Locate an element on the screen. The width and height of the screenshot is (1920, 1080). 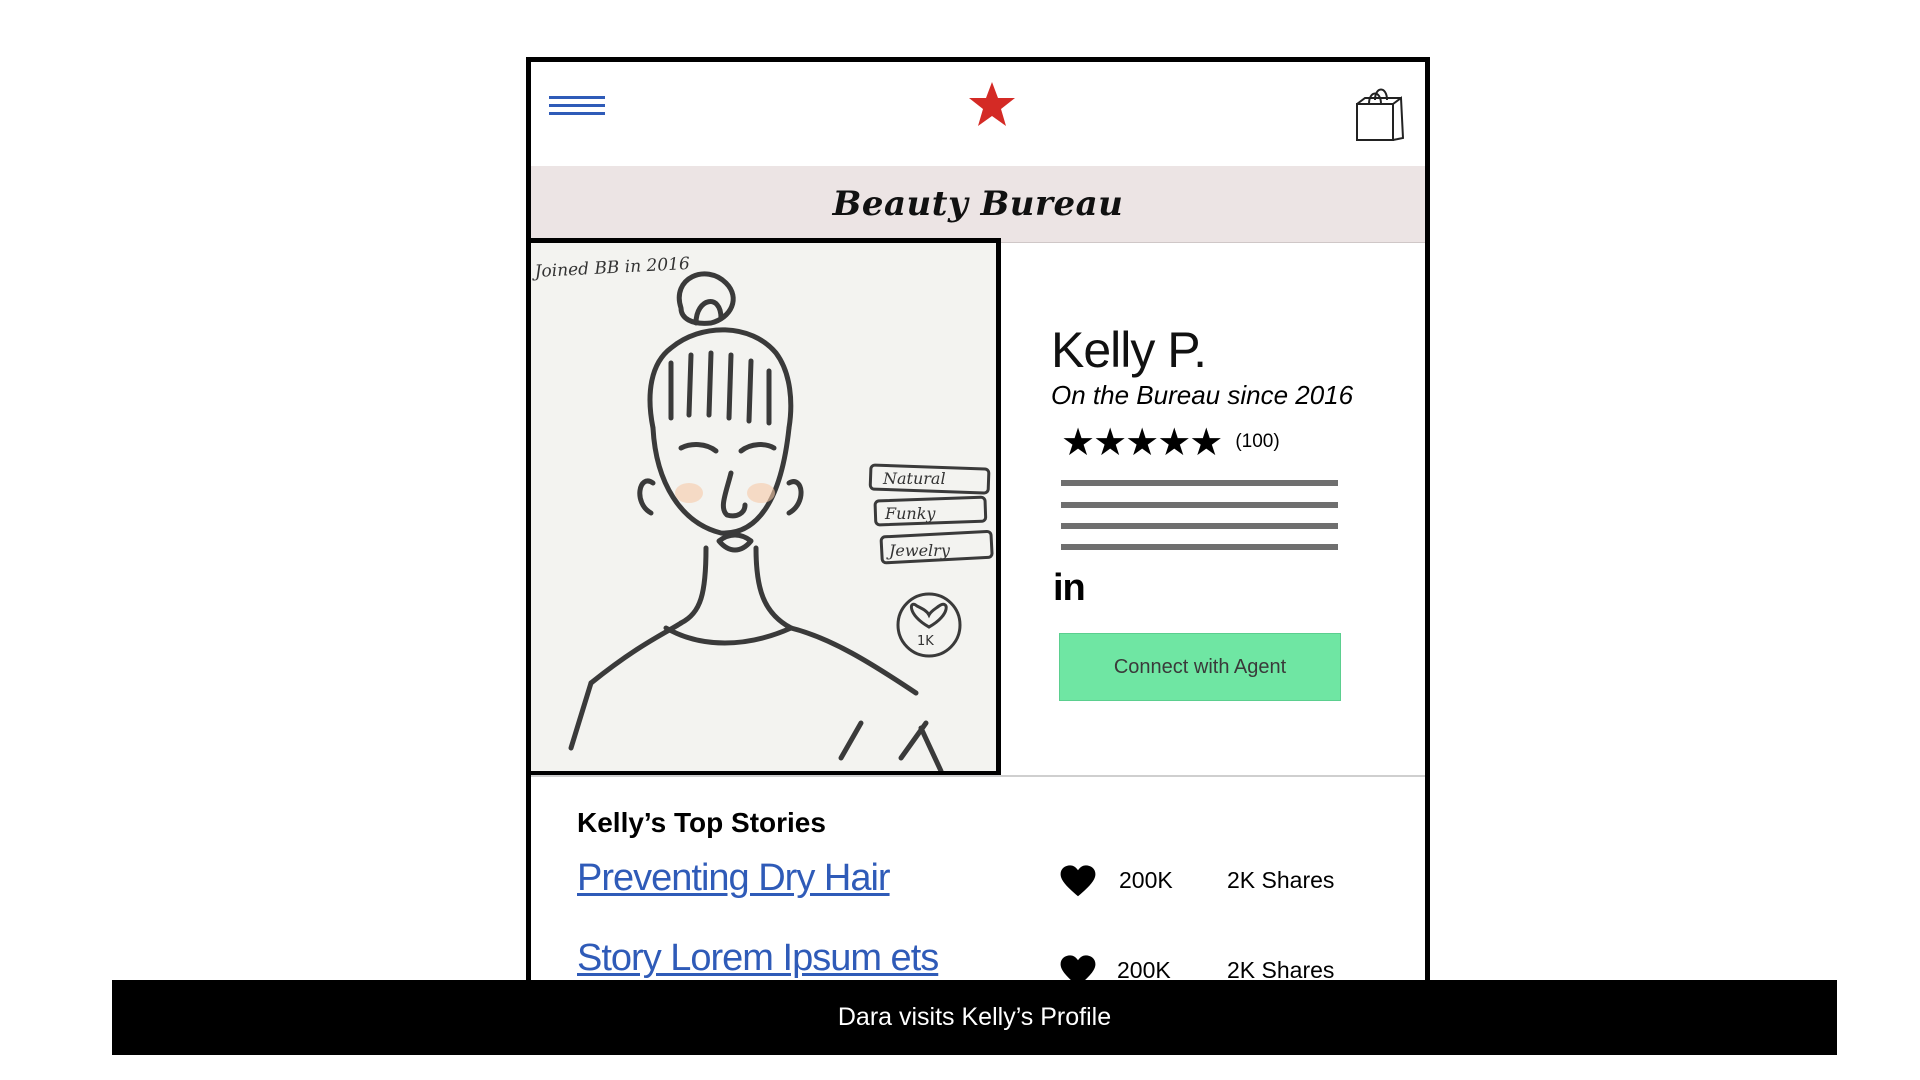
profile-since: On the Bureau since 2016 is located at coordinates (1202, 395).